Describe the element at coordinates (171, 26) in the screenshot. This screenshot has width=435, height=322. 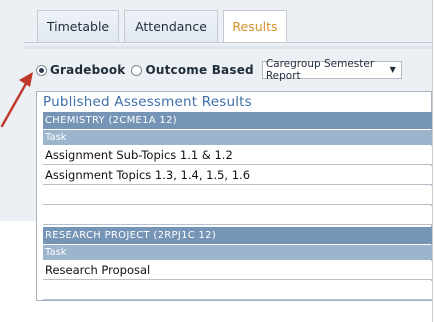
I see `tab-attendance: Attendance` at that location.